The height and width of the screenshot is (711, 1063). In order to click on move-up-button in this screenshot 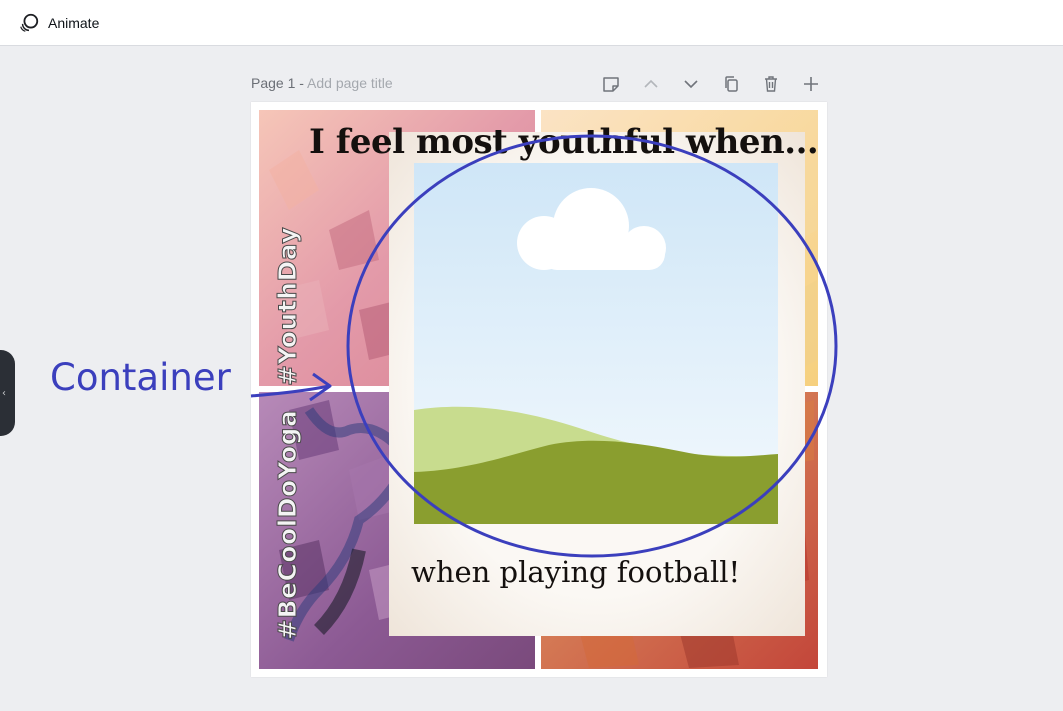, I will do `click(651, 84)`.